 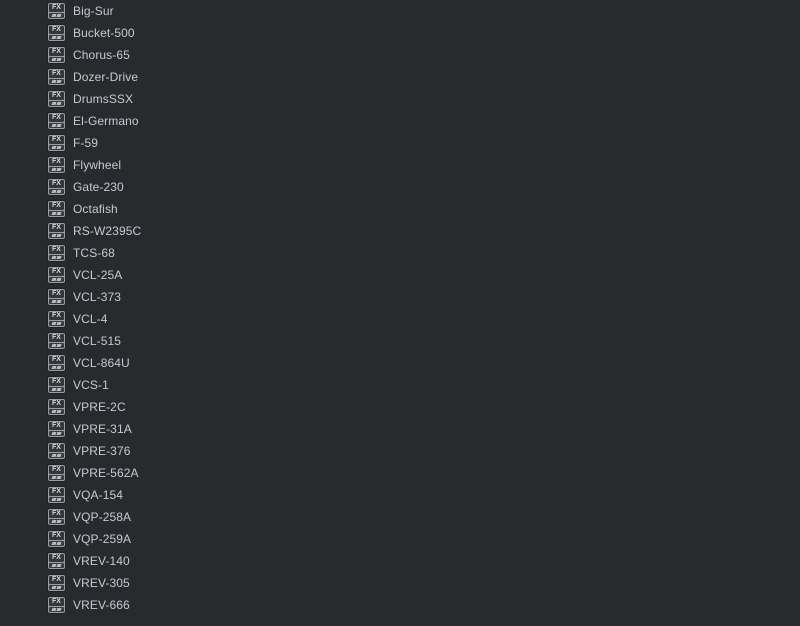 What do you see at coordinates (86, 143) in the screenshot?
I see `list-item-label: F-59` at bounding box center [86, 143].